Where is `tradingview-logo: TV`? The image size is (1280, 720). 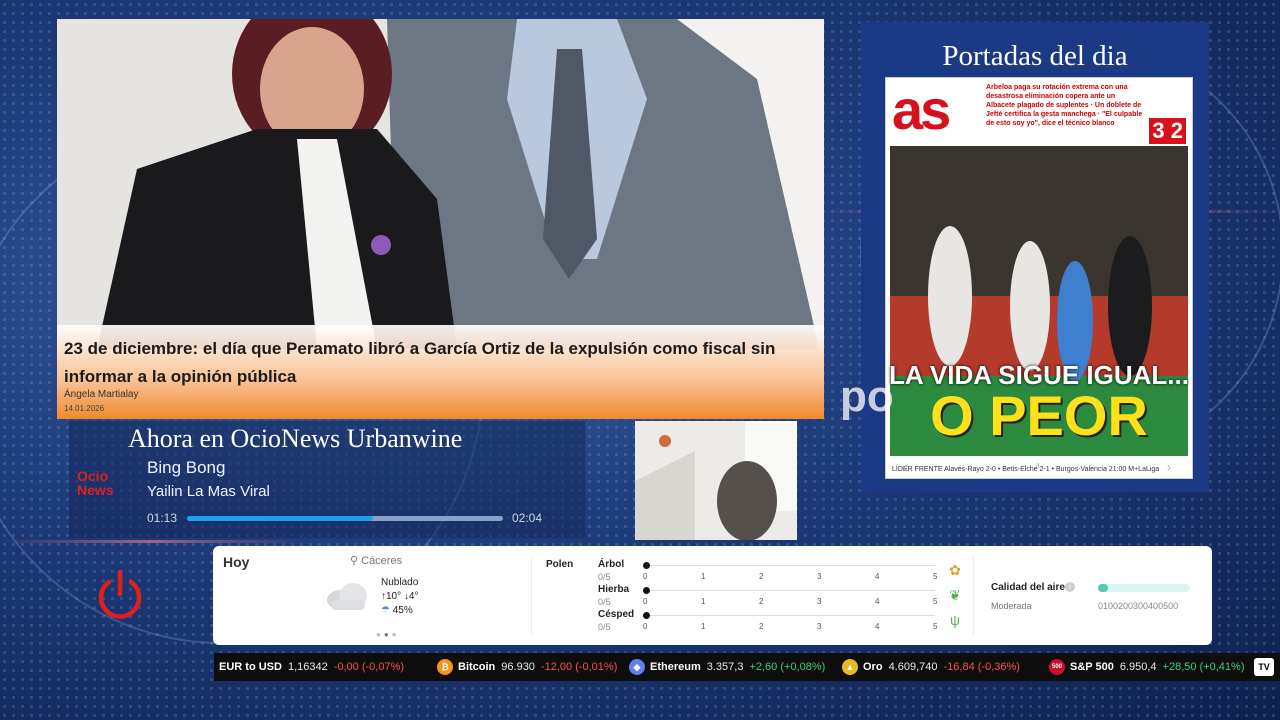 tradingview-logo: TV is located at coordinates (1264, 667).